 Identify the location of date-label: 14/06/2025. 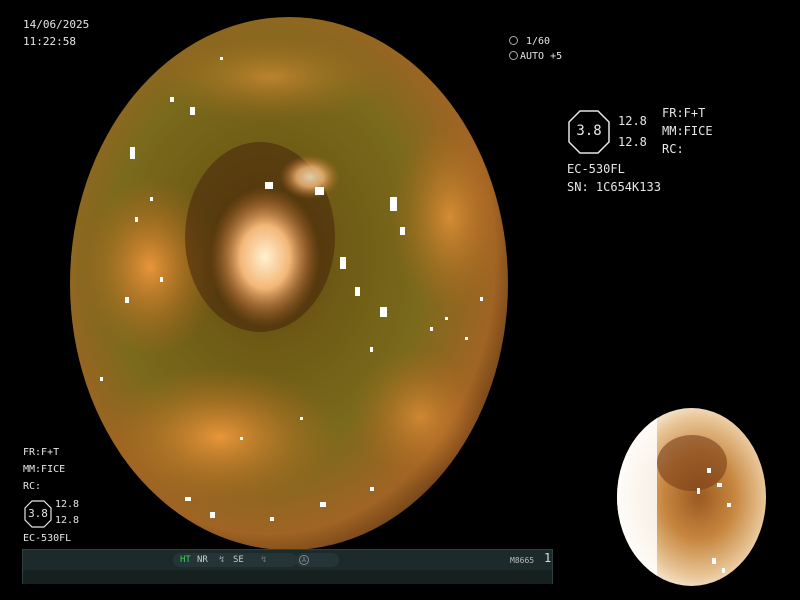
(56, 24).